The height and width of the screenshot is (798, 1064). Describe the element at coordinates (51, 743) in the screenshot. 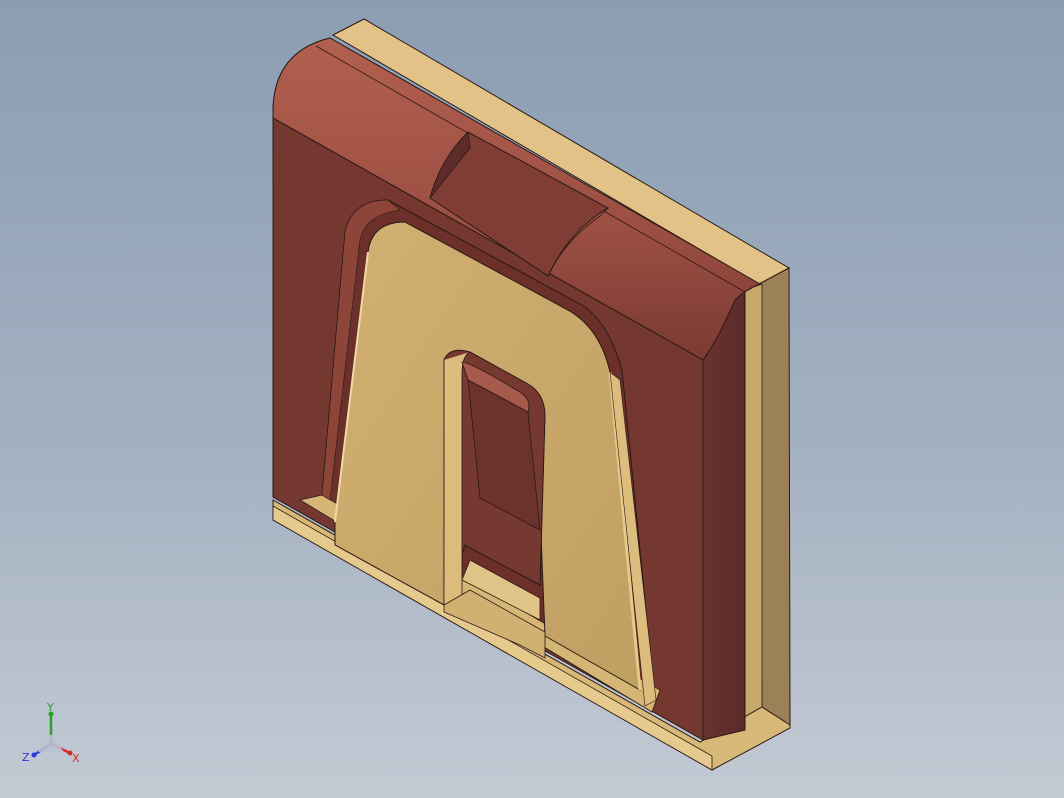

I see `triad-origin` at that location.